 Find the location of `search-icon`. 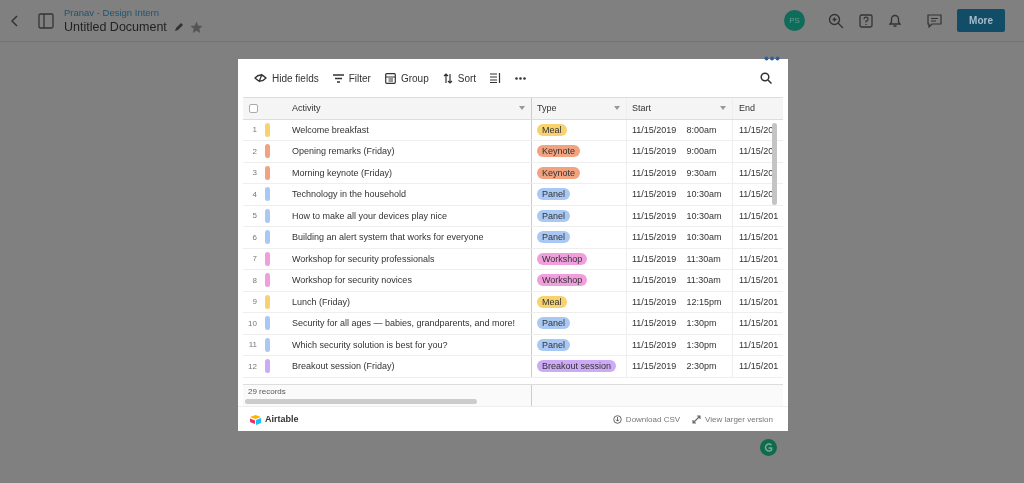

search-icon is located at coordinates (766, 78).